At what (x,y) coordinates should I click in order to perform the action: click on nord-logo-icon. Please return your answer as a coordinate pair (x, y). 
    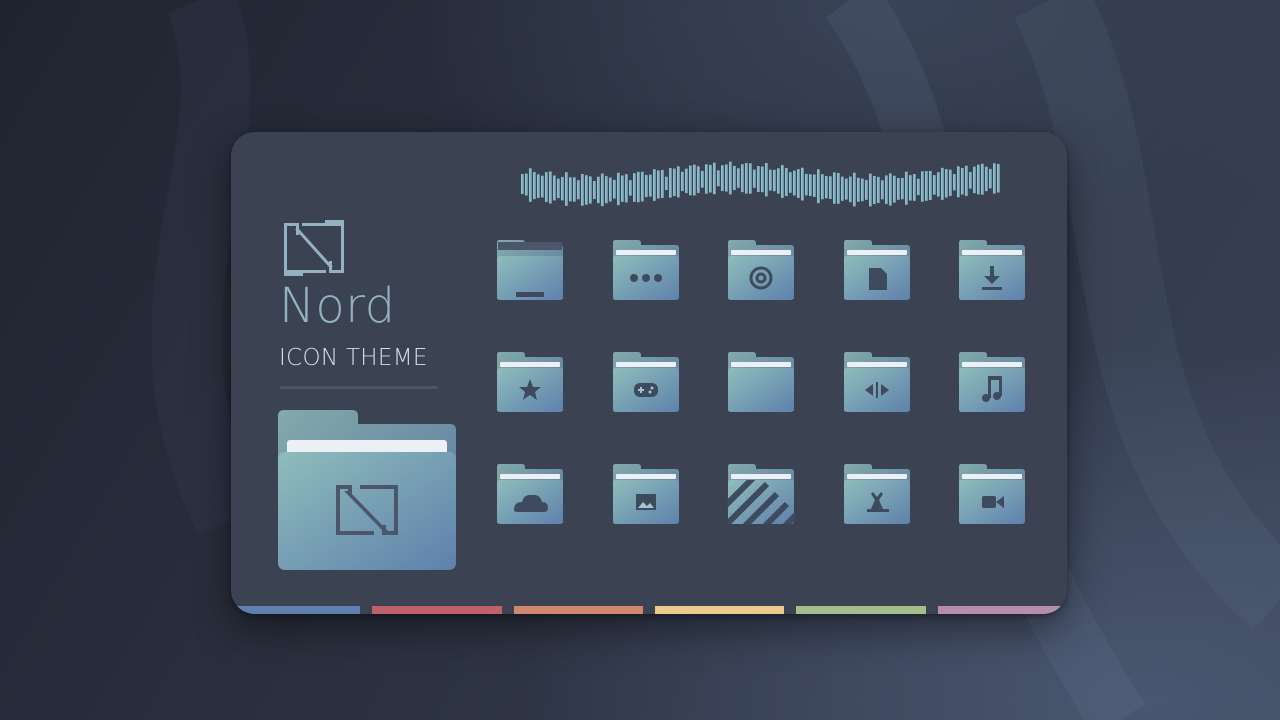
    Looking at the image, I should click on (314, 248).